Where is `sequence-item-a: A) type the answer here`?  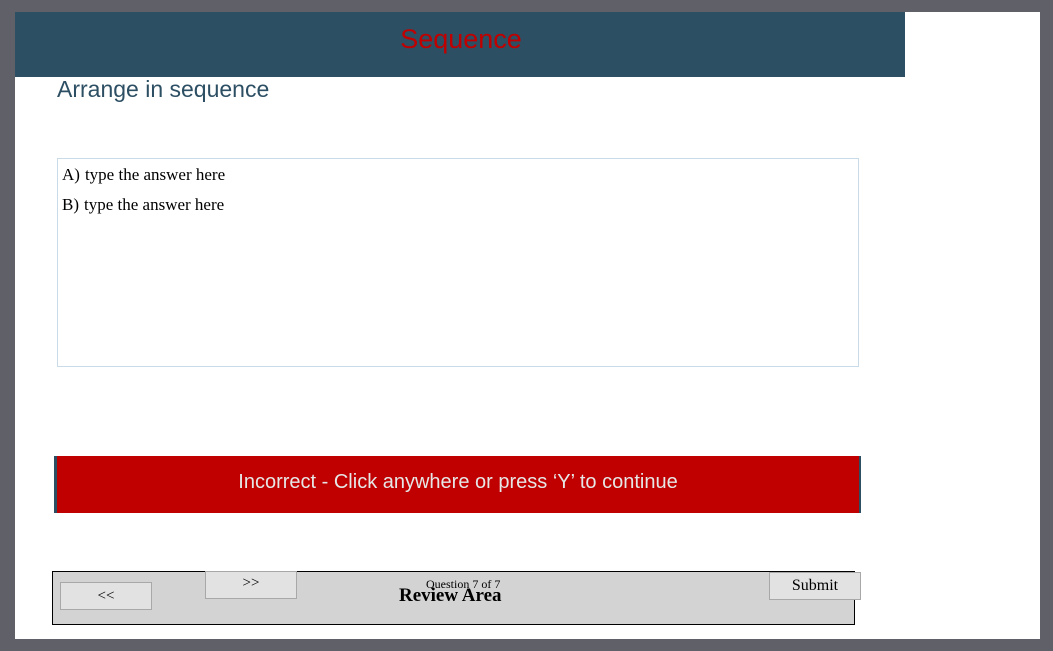
sequence-item-a: A) type the answer here is located at coordinates (143, 175).